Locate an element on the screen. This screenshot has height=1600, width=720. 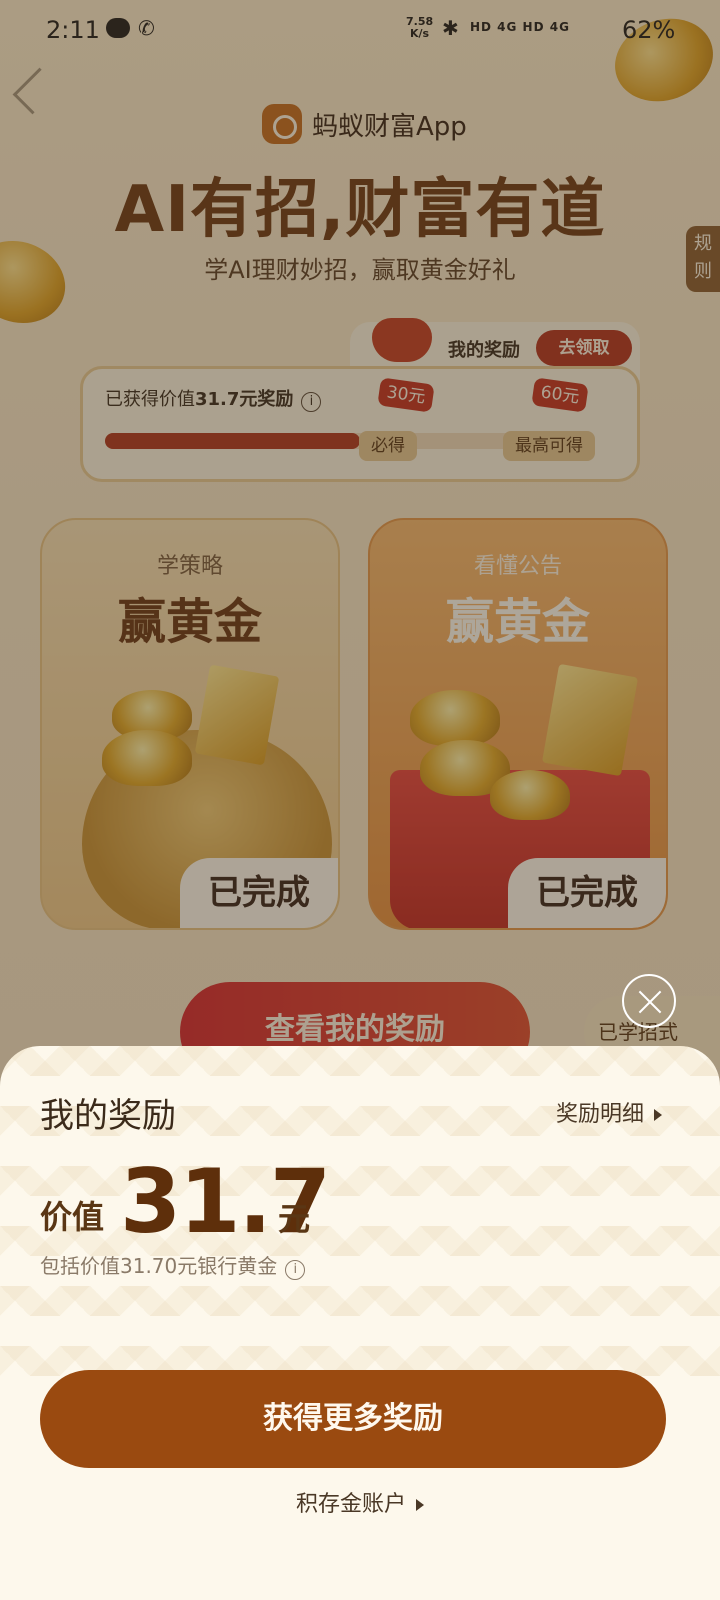
network-speed: 7.58 K/s is located at coordinates (419, 28).